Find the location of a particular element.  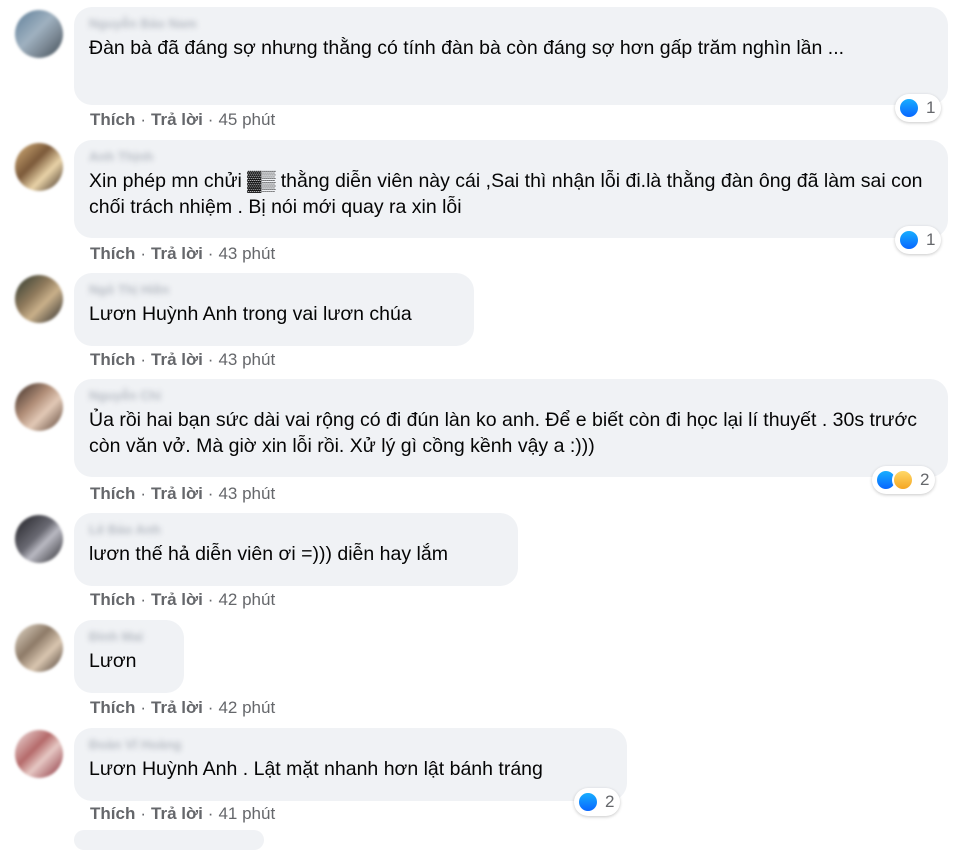

haha-icon is located at coordinates (903, 480).